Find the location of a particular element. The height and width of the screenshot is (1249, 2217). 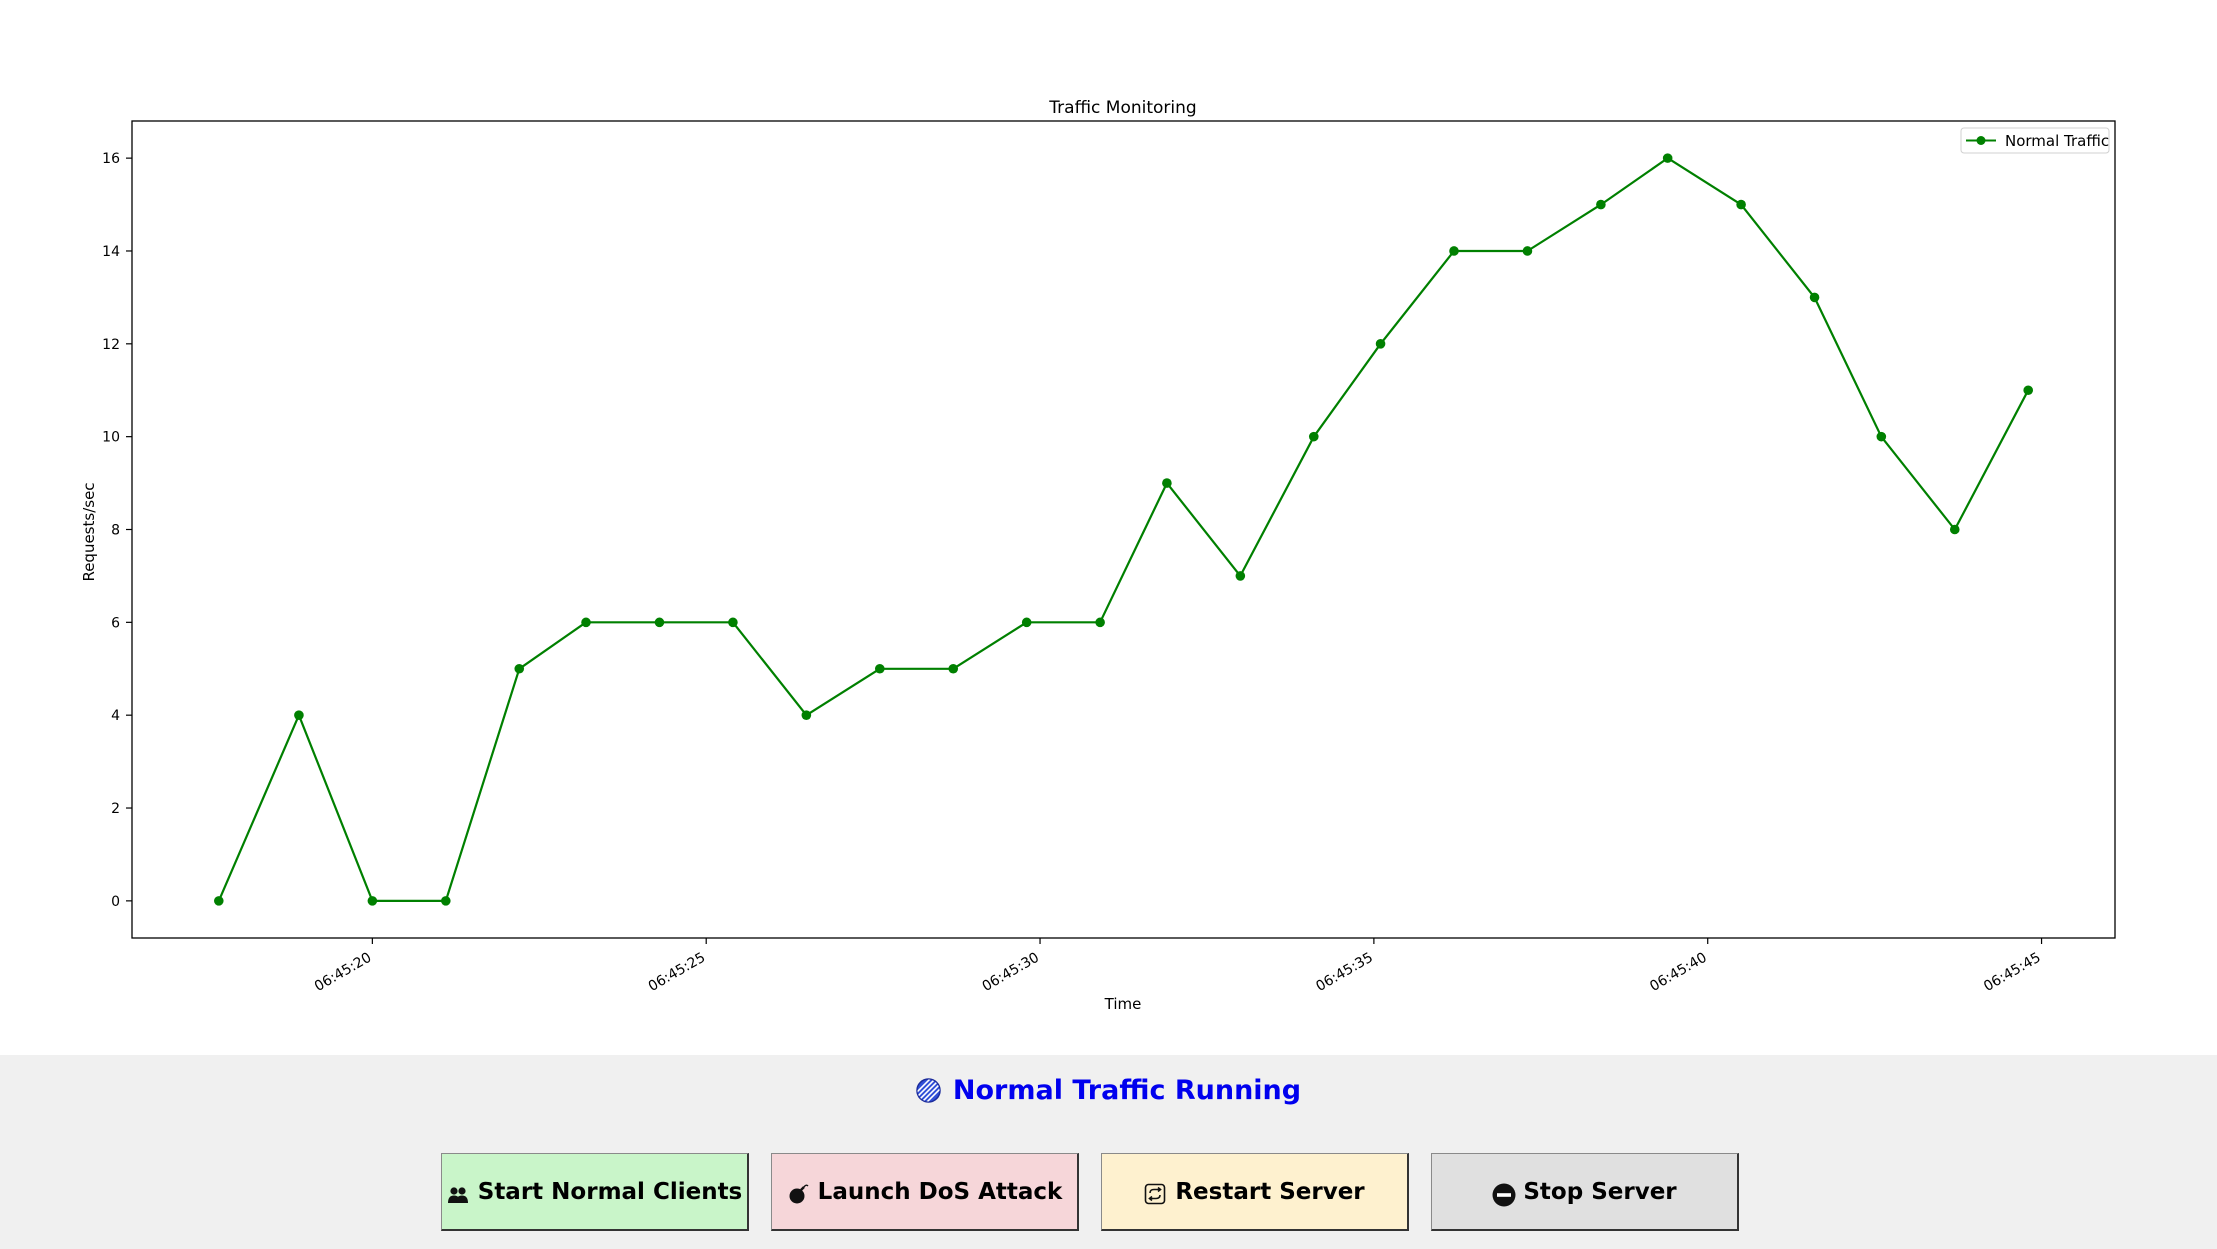

x-tick-label: 06:45:20 is located at coordinates (343, 972).